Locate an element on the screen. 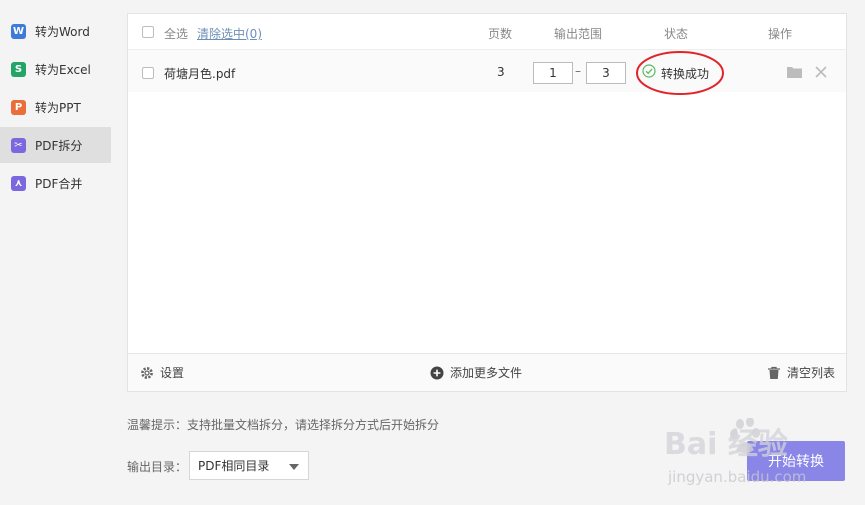  sidebar-item-pdf-merge: ⋏ PDF合并 is located at coordinates (55, 183).